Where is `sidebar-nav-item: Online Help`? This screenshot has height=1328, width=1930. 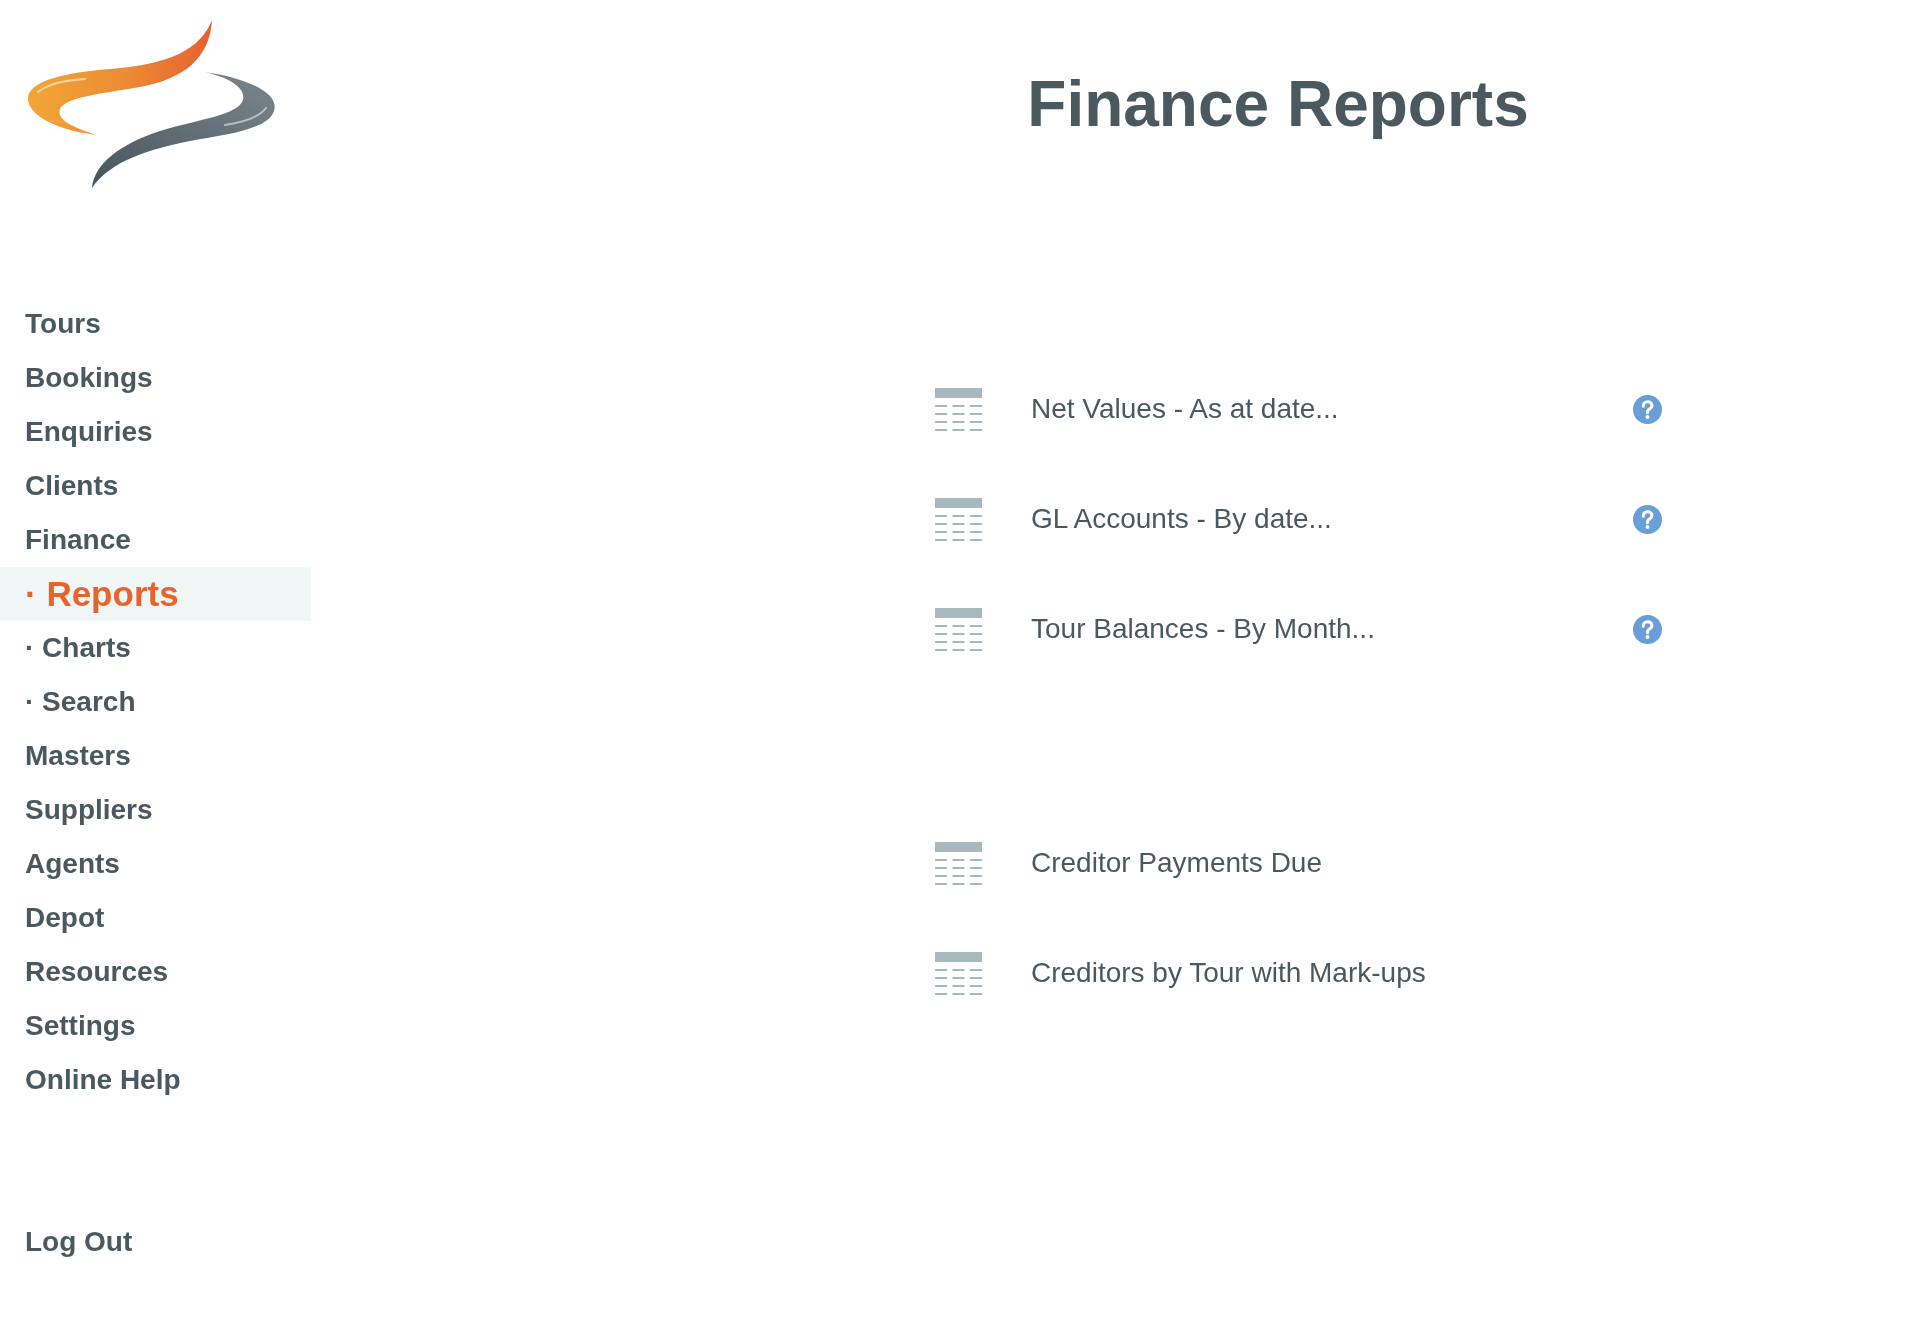 sidebar-nav-item: Online Help is located at coordinates (103, 1080).